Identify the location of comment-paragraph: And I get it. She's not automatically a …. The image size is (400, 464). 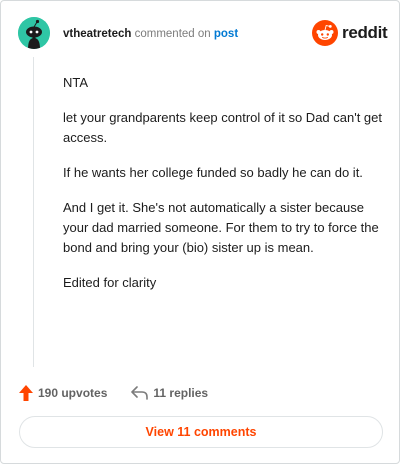
(221, 227).